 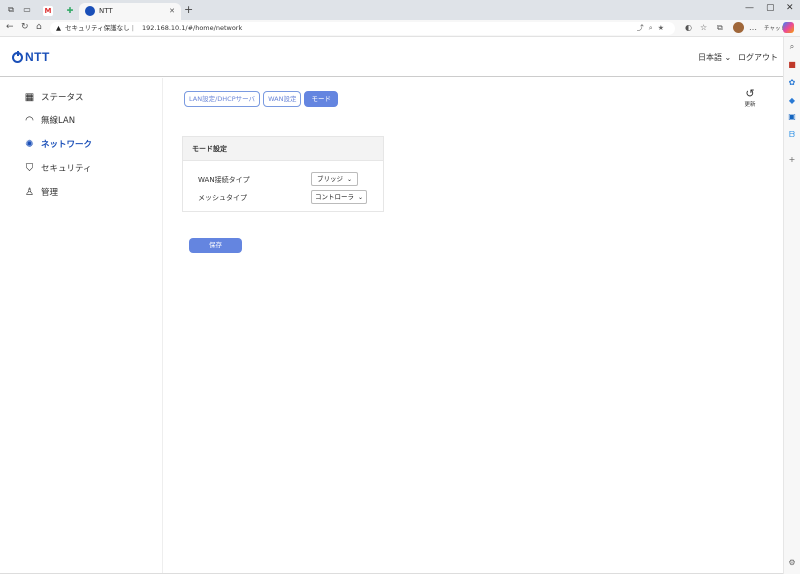 I want to click on refresh-button: ↺ 更新, so click(x=750, y=97).